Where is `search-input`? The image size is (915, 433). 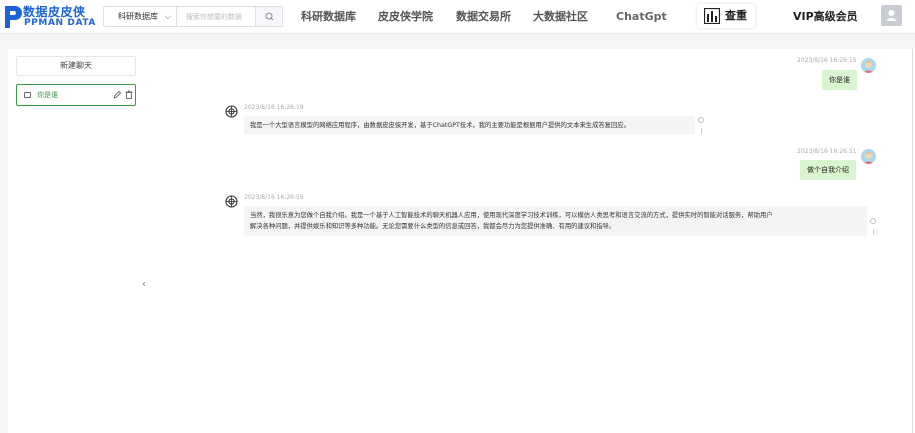
search-input is located at coordinates (217, 16).